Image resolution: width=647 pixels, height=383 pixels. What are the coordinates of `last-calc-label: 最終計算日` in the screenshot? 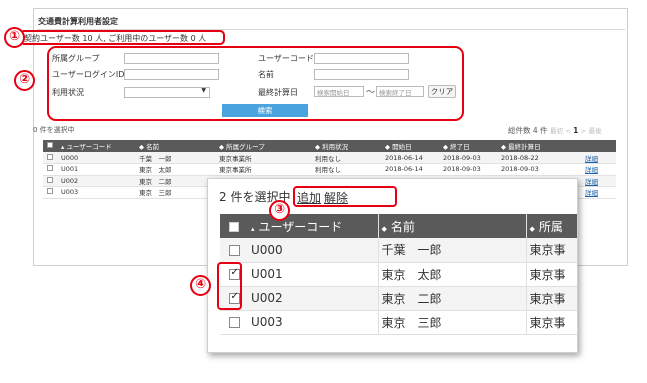 It's located at (278, 92).